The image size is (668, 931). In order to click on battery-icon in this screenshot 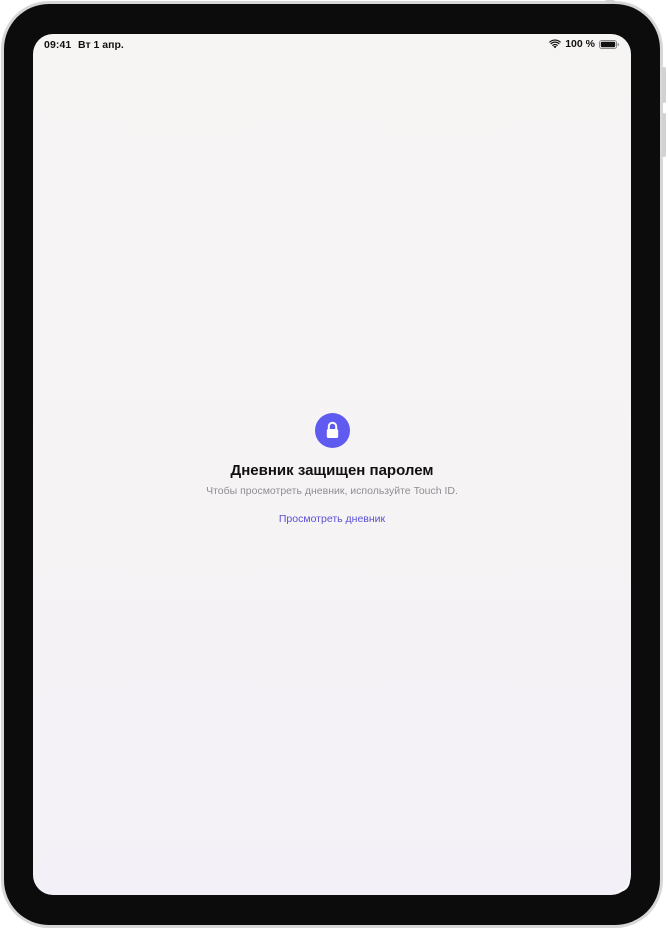, I will do `click(609, 44)`.